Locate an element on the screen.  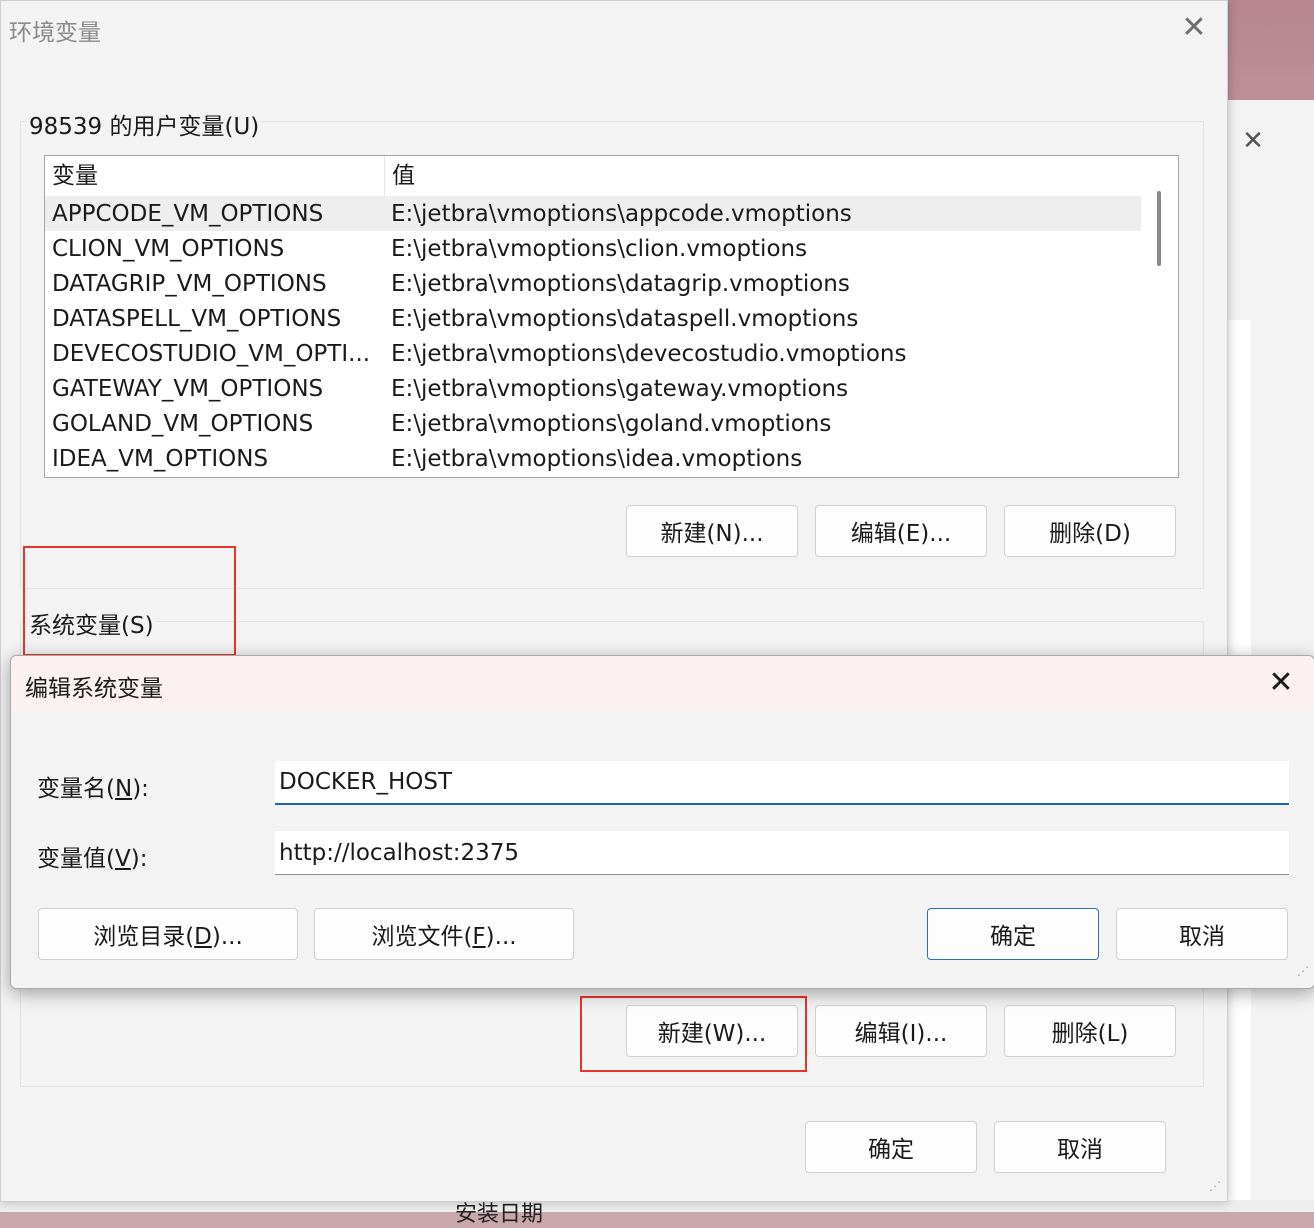
variable-name-cell: CLION_VM_OPTIONS is located at coordinates (168, 248).